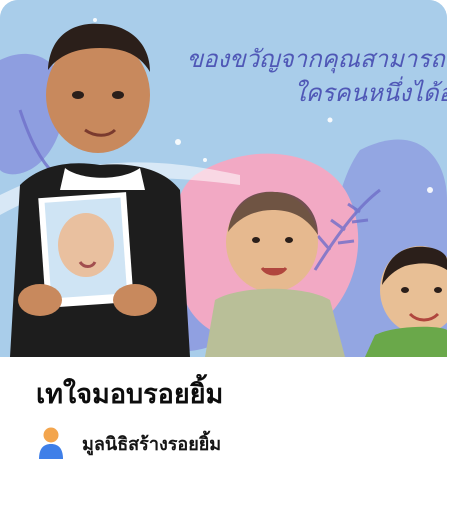 This screenshot has width=451, height=508. What do you see at coordinates (317, 76) in the screenshot?
I see `banner-caption: ของขวัญจากคุณสามารถเ ใครคนหนึ่งได้อ` at bounding box center [317, 76].